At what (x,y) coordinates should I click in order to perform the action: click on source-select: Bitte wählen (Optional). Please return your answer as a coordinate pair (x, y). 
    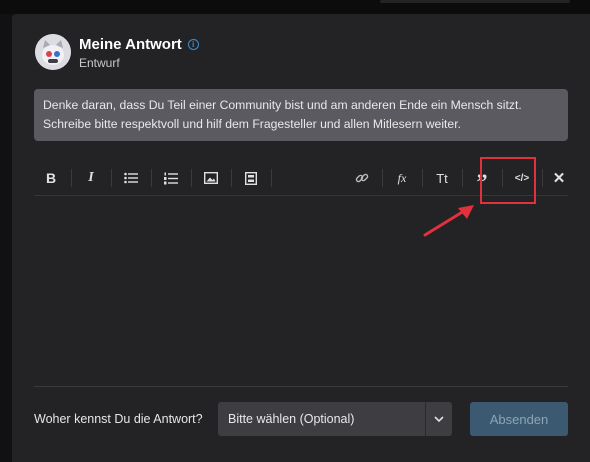
    Looking at the image, I should click on (335, 419).